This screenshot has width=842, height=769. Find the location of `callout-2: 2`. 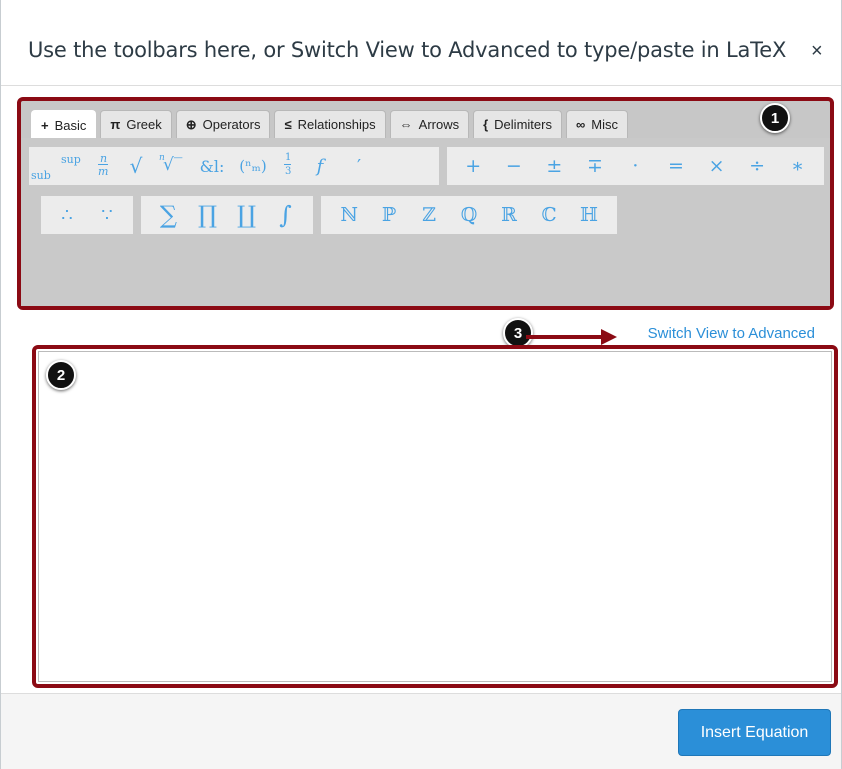

callout-2: 2 is located at coordinates (61, 375).